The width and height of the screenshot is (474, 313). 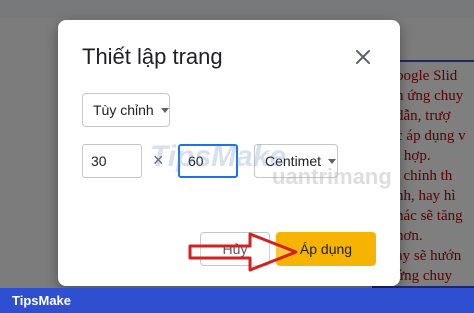 What do you see at coordinates (326, 249) in the screenshot?
I see `apply-button: Áp dụng` at bounding box center [326, 249].